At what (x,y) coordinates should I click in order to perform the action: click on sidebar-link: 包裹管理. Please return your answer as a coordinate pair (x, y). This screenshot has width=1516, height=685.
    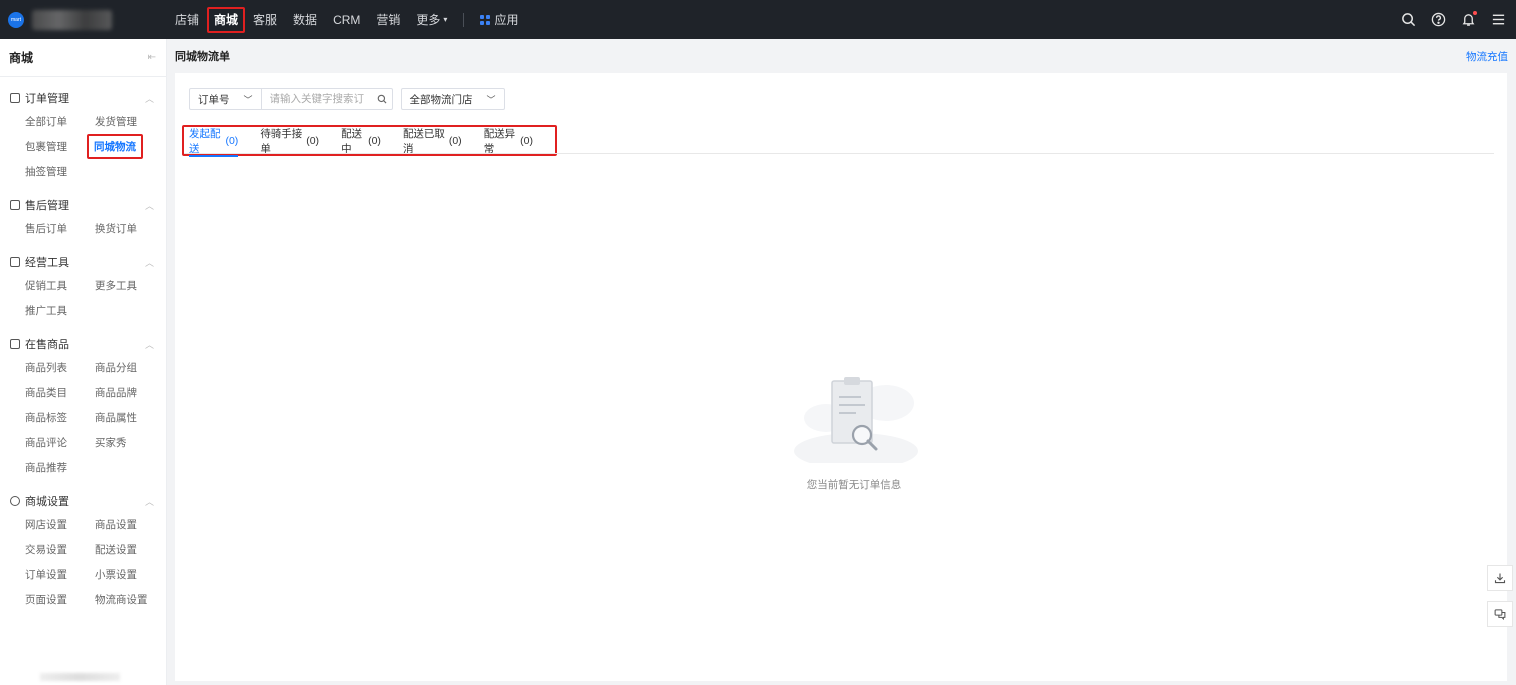
    Looking at the image, I should click on (60, 146).